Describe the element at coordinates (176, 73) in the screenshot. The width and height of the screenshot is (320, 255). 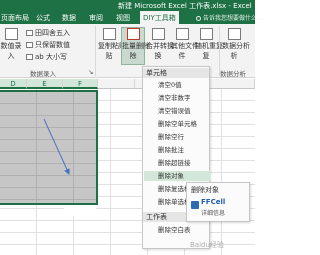
I see `menu-section-cells: 单元格` at that location.